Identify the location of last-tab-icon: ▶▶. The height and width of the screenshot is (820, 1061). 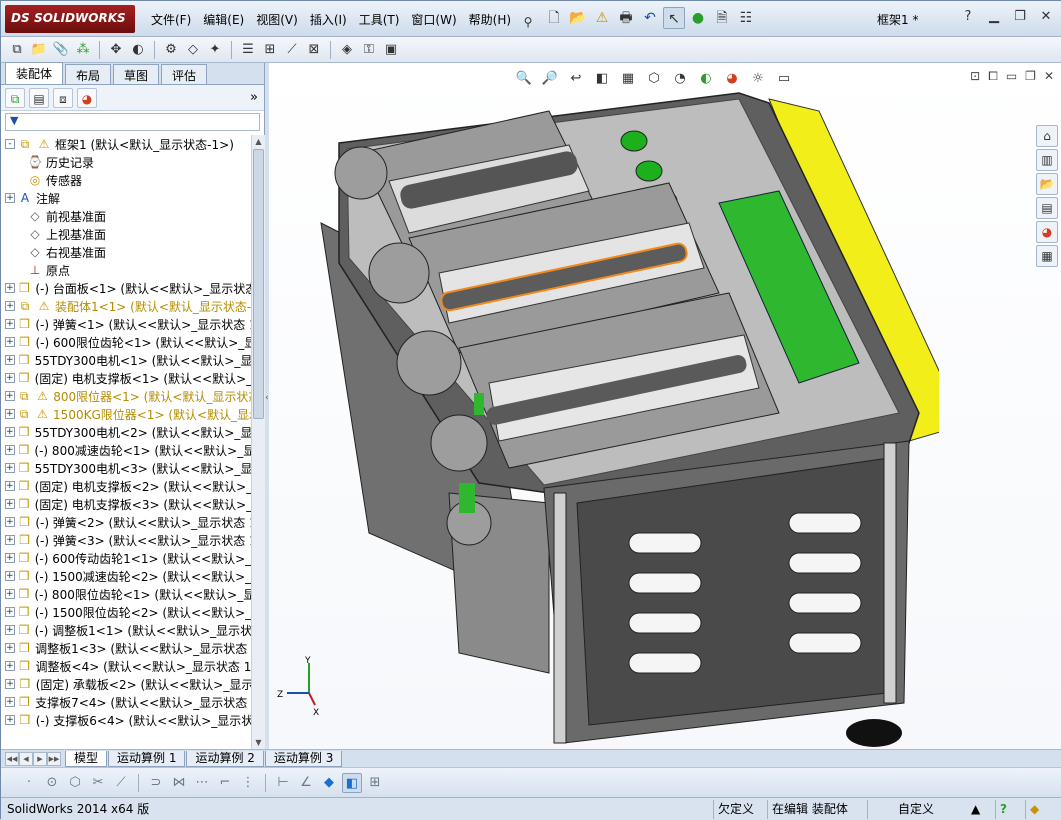
(54, 758).